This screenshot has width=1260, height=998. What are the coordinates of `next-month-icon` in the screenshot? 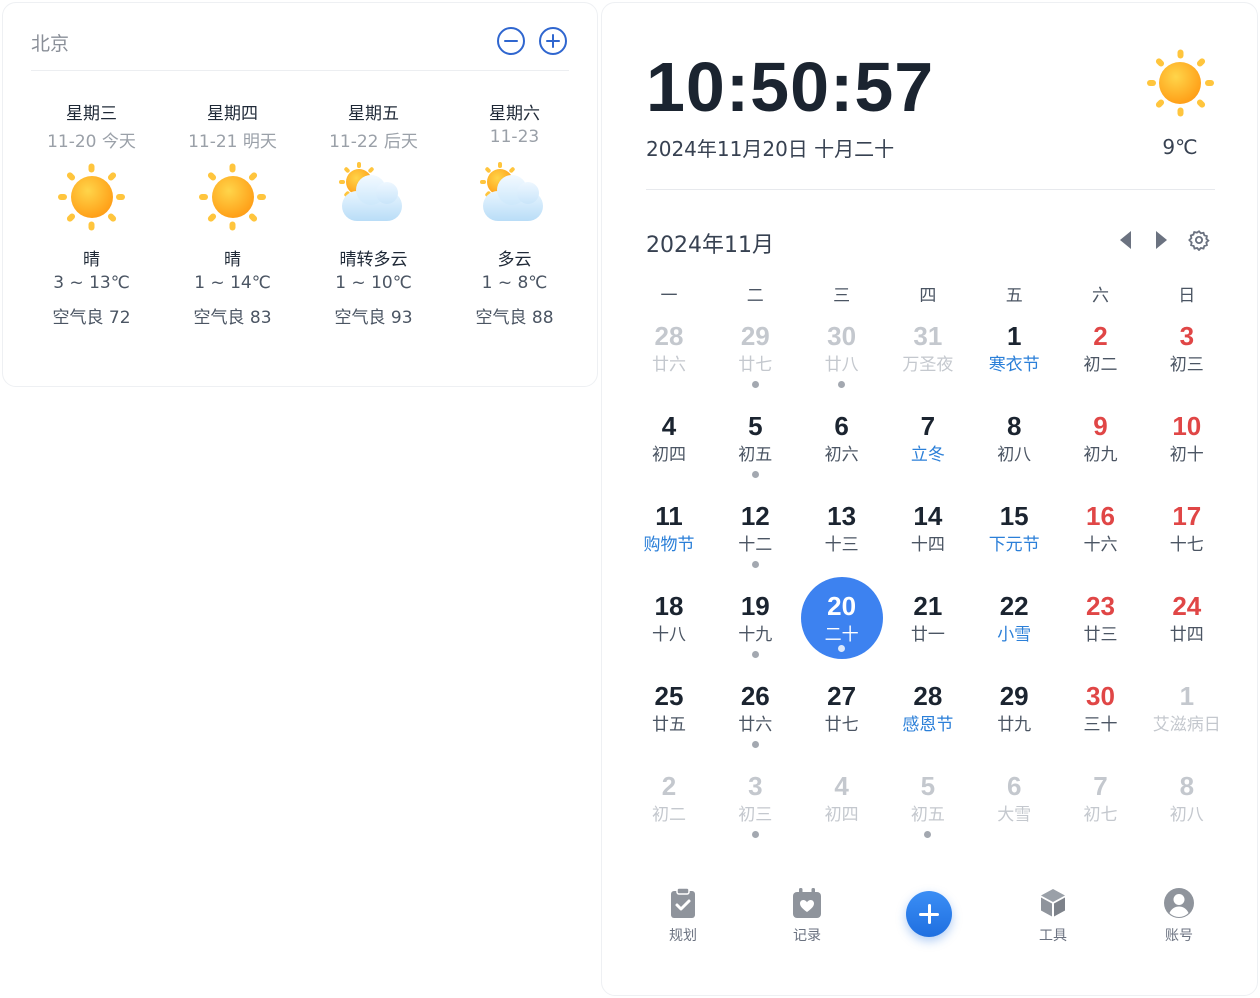 It's located at (1161, 240).